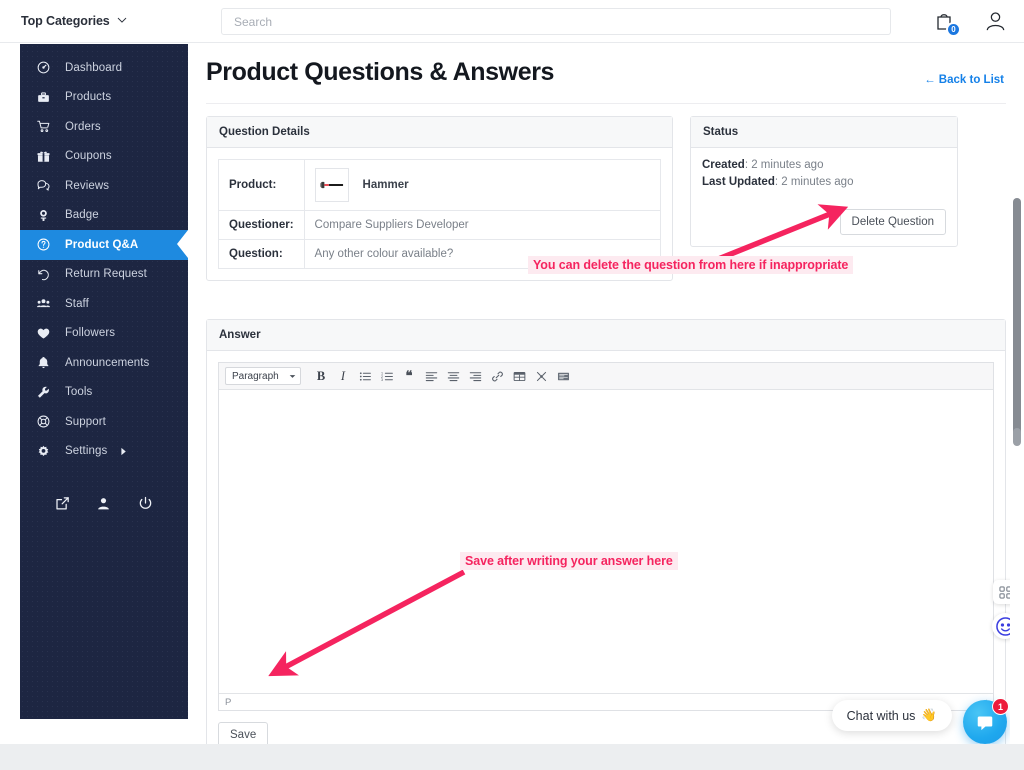 The image size is (1024, 770). I want to click on chat-bubble-text: Chat with us, so click(881, 715).